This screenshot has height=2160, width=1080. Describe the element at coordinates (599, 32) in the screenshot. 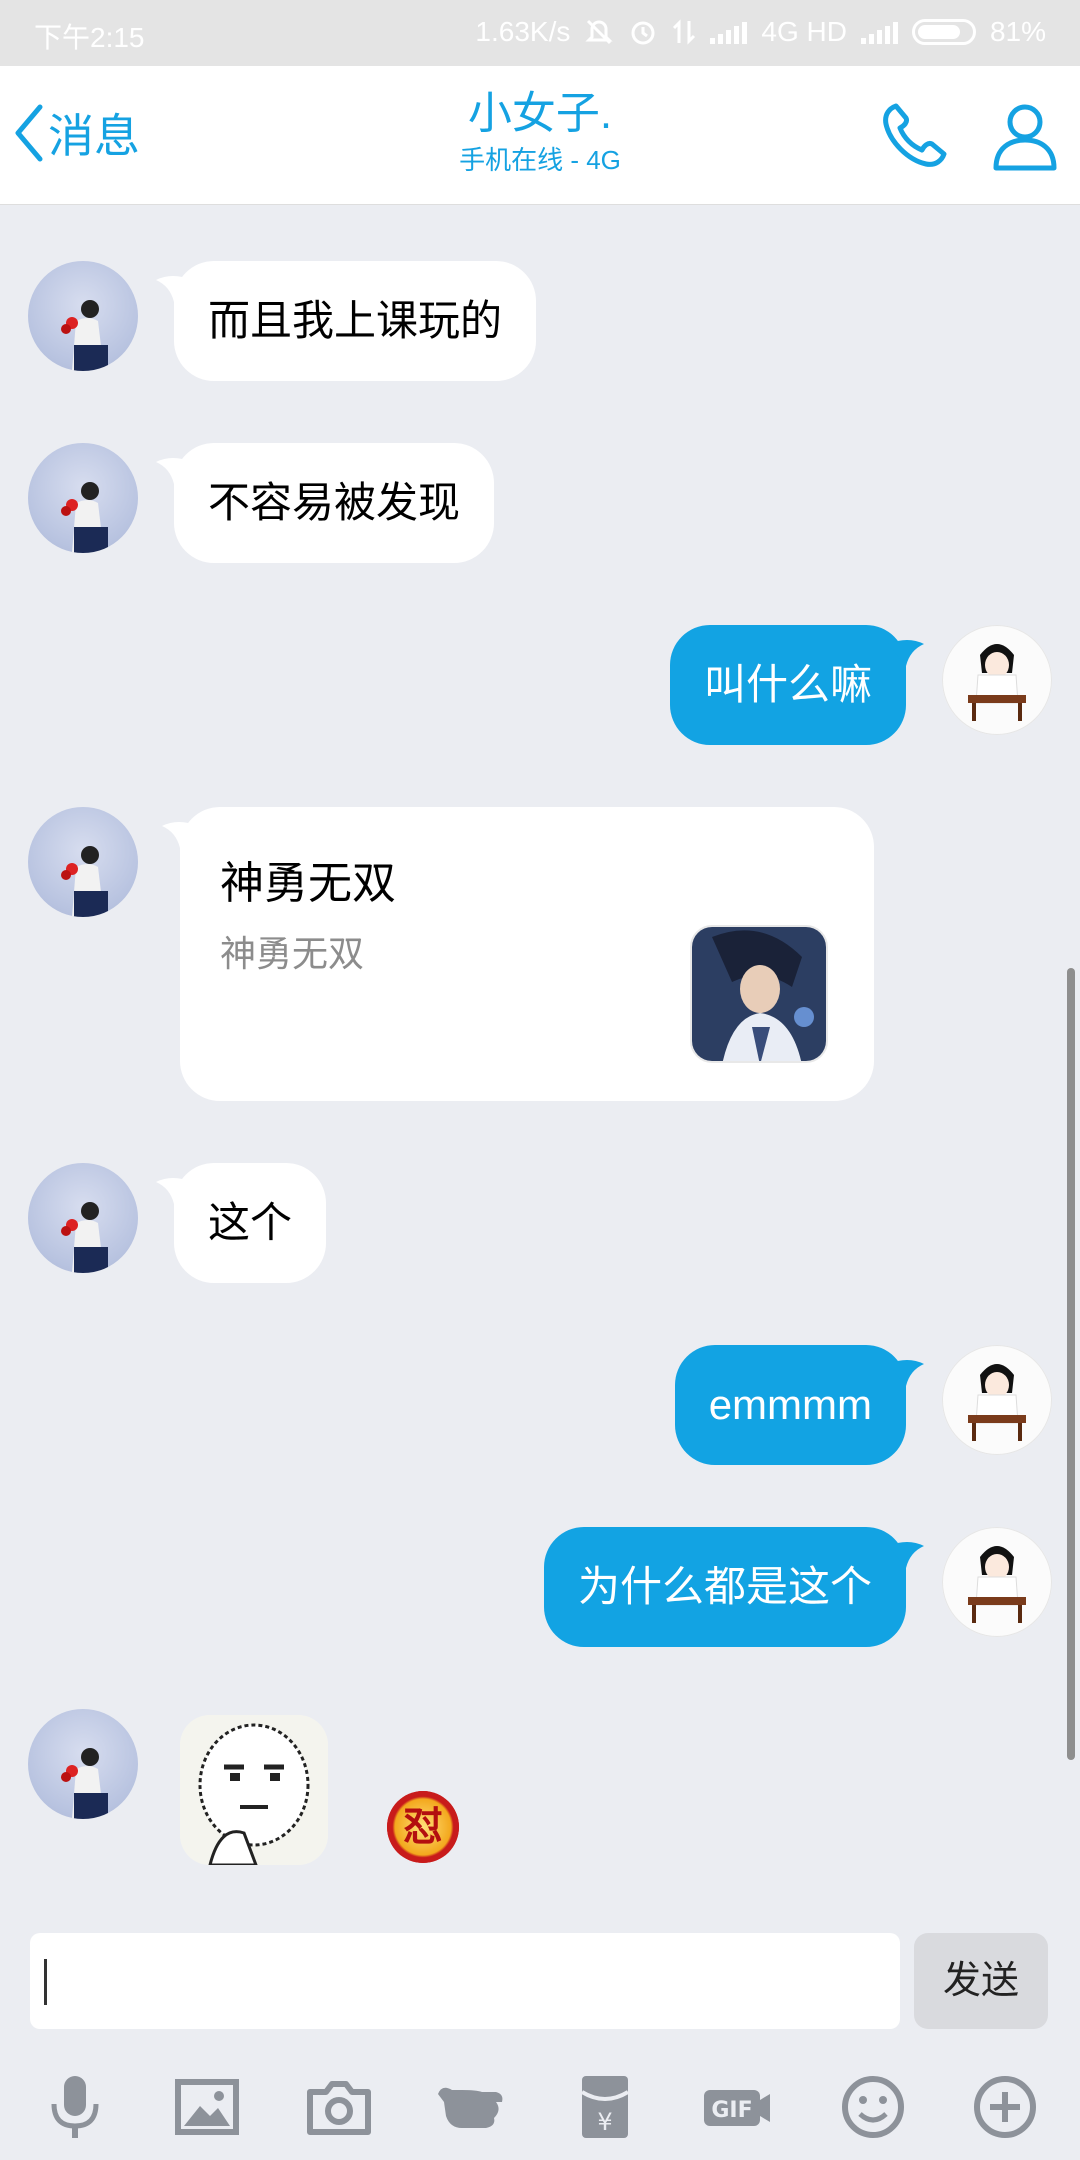

I see `mute-icon` at that location.